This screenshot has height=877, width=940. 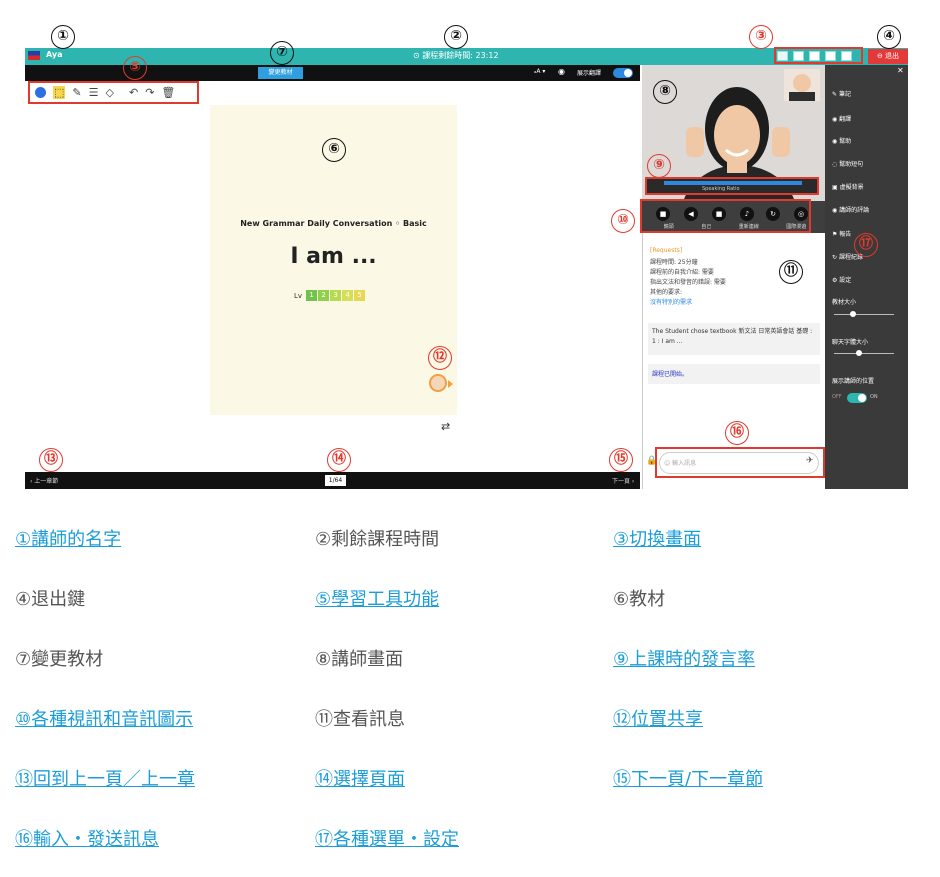 What do you see at coordinates (387, 840) in the screenshot?
I see `caption-17: ⑰各種選單・設定` at bounding box center [387, 840].